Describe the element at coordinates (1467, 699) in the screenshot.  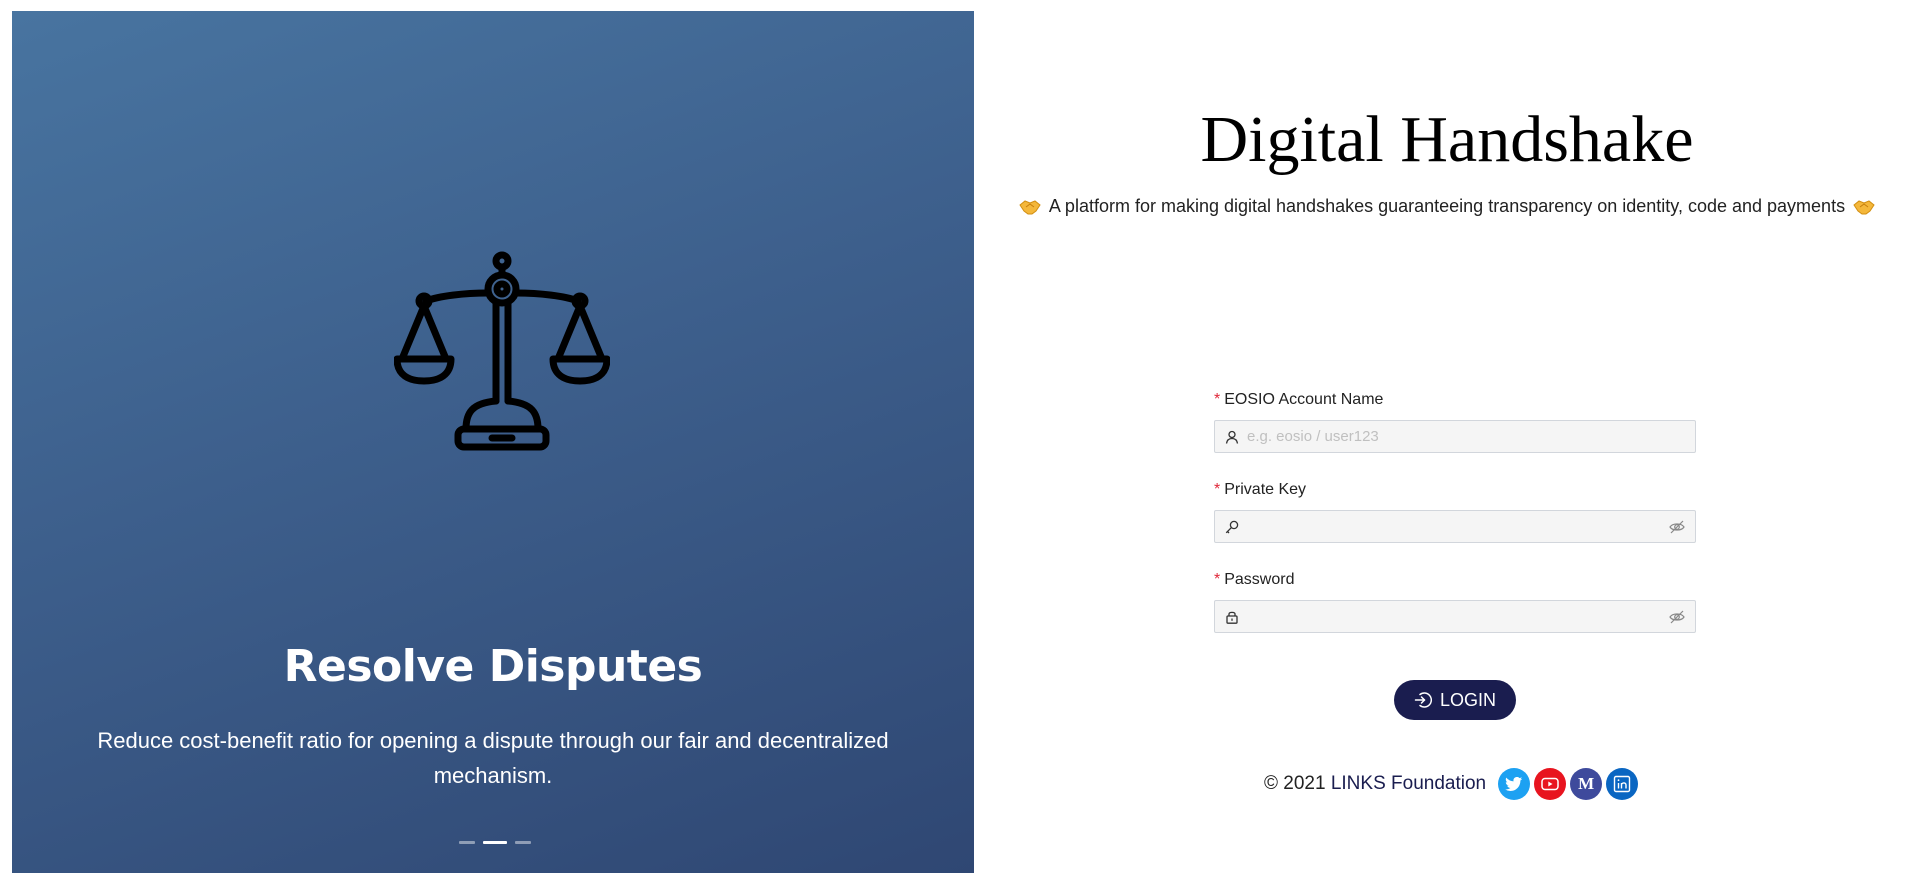
I see `login-button-label: LOGIN` at that location.